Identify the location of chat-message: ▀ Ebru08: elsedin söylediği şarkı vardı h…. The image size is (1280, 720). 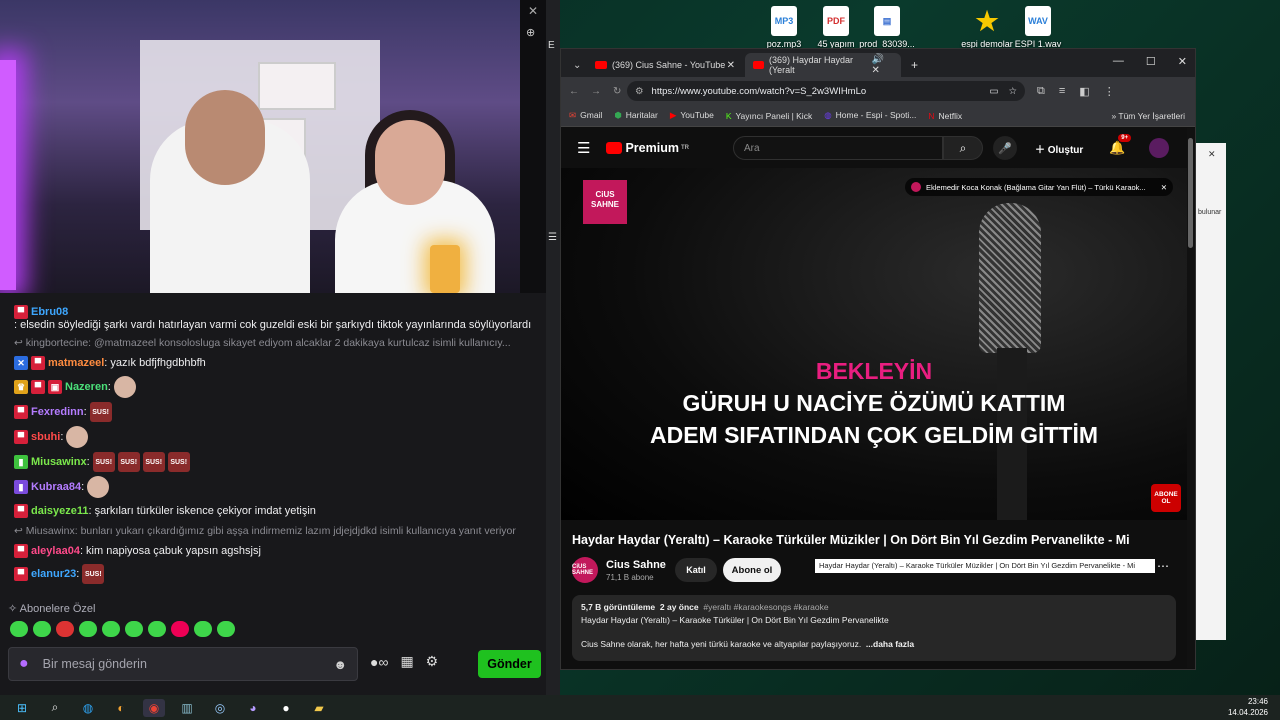
(275, 318).